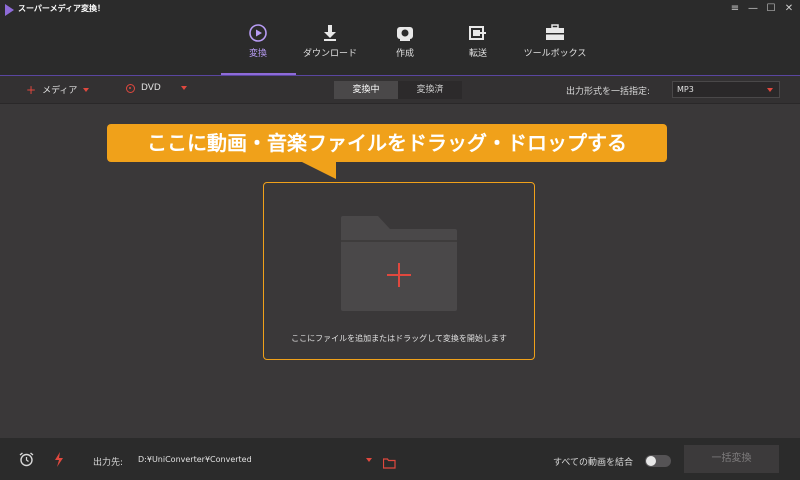 Image resolution: width=800 pixels, height=480 pixels. What do you see at coordinates (404, 54) in the screenshot?
I see `tab-create-label: 作成` at bounding box center [404, 54].